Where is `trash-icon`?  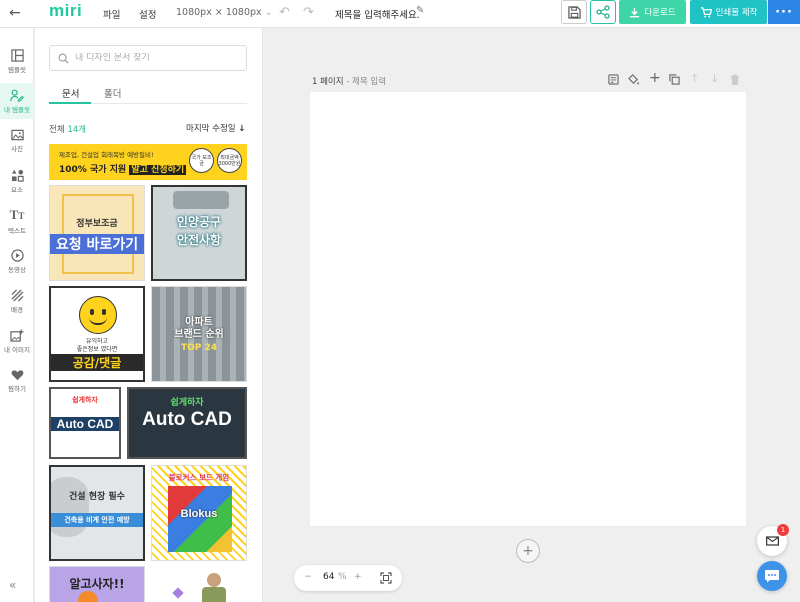
trash-icon is located at coordinates (735, 79).